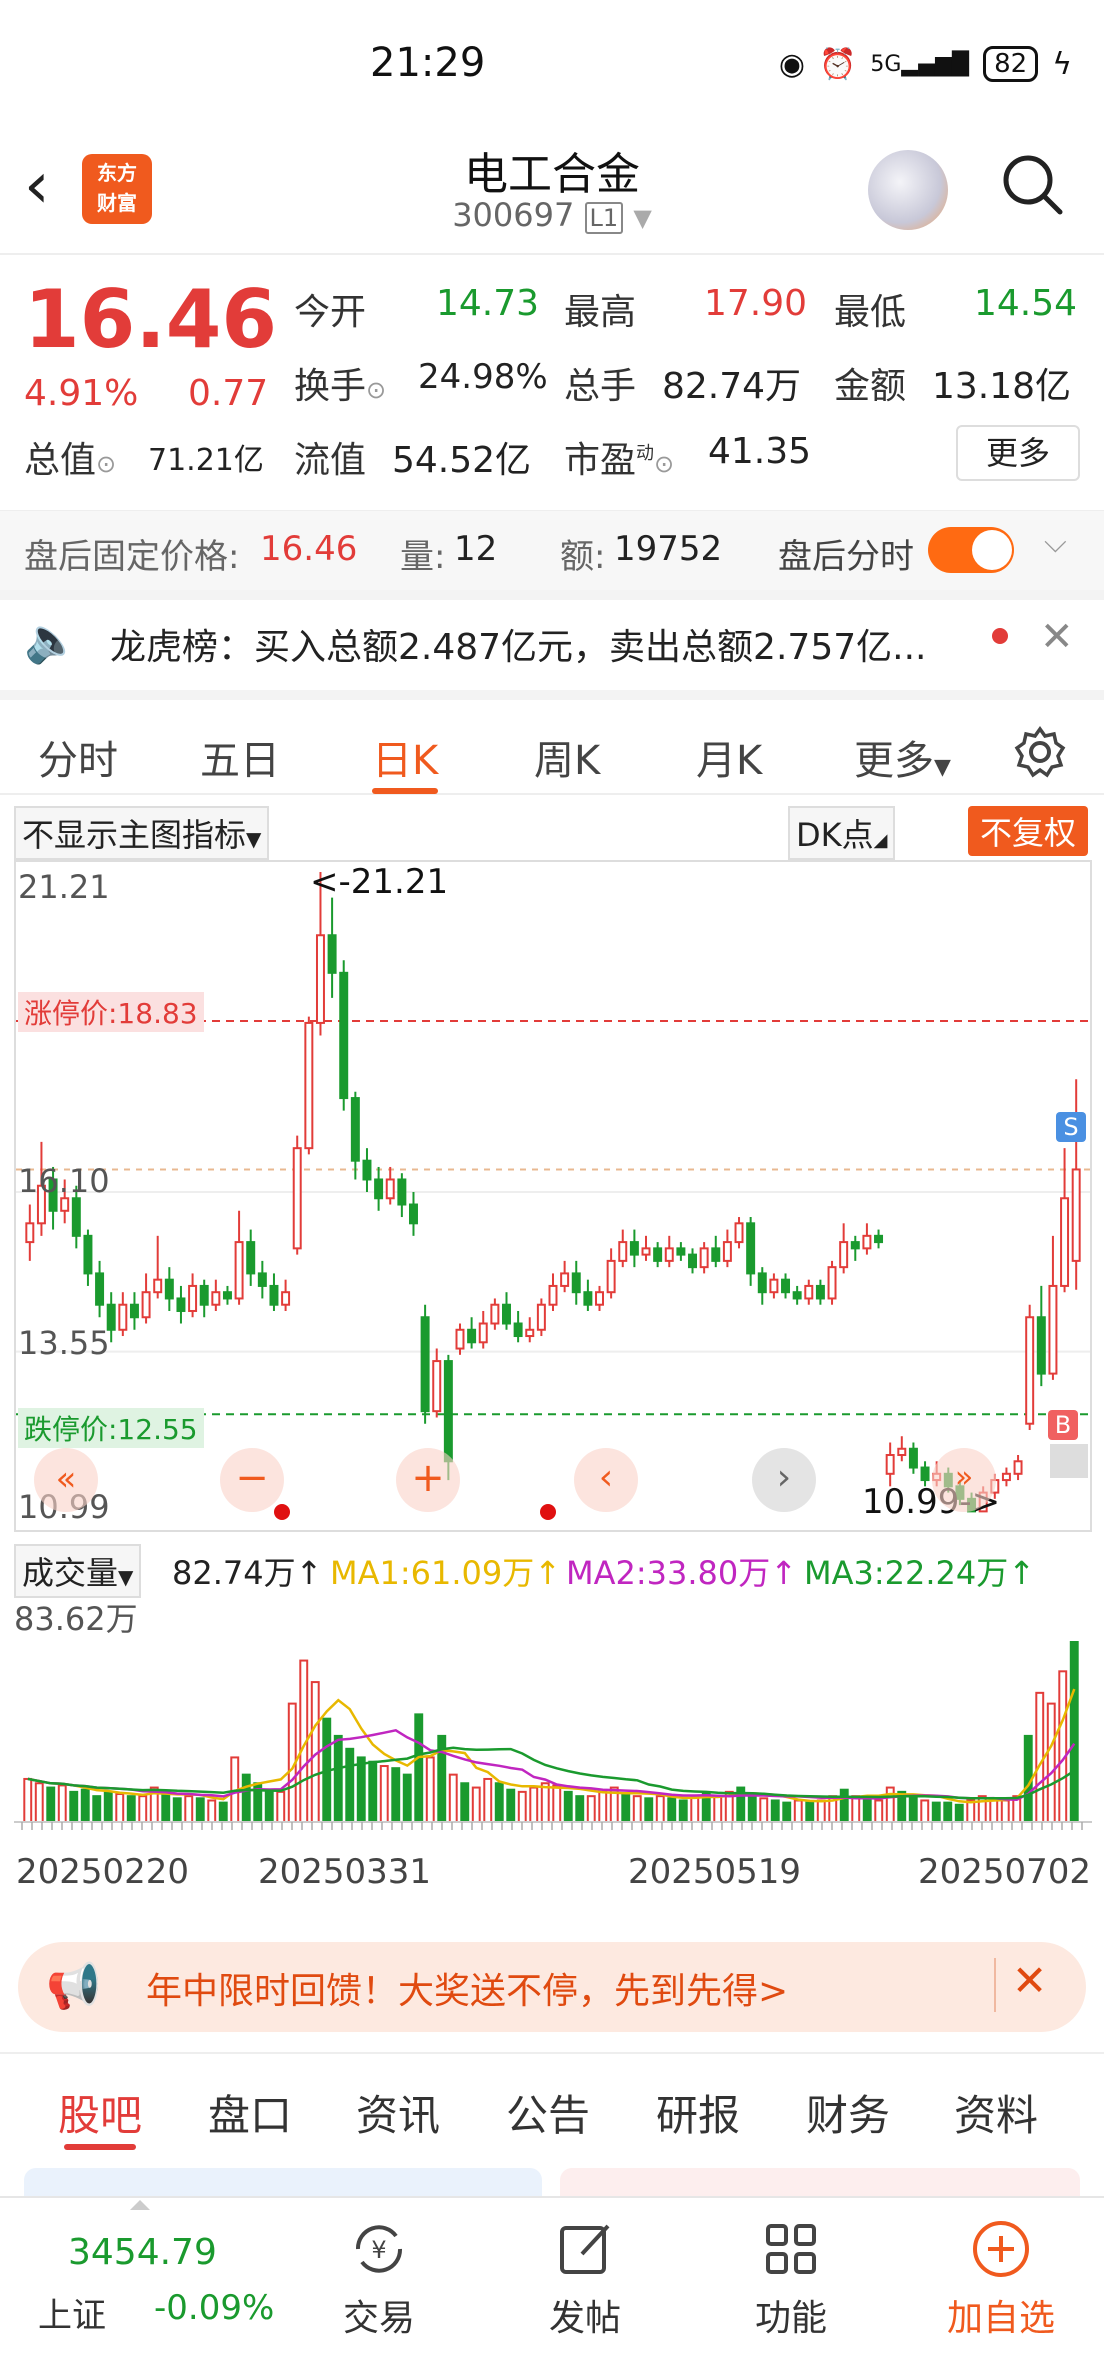 This screenshot has width=1104, height=2376. I want to click on tab-timeshare: 分时, so click(78, 757).